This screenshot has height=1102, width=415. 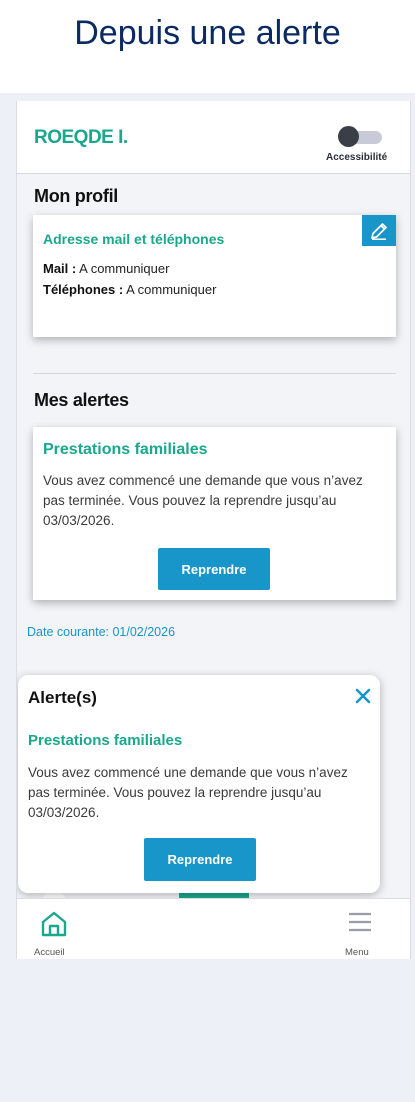 I want to click on close-icon, so click(x=363, y=696).